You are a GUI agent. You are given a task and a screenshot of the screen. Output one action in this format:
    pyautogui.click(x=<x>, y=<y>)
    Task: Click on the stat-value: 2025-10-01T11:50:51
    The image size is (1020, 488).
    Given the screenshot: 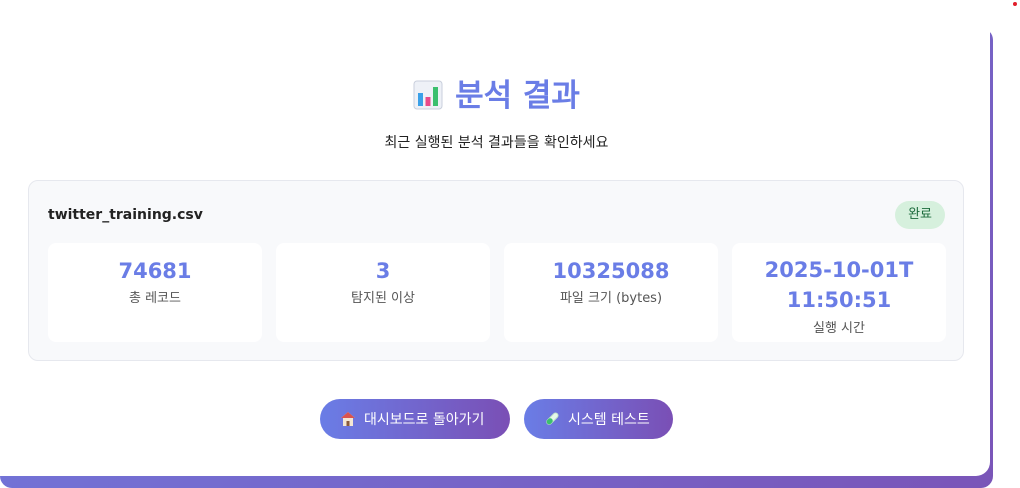 What is the action you would take?
    pyautogui.click(x=839, y=285)
    